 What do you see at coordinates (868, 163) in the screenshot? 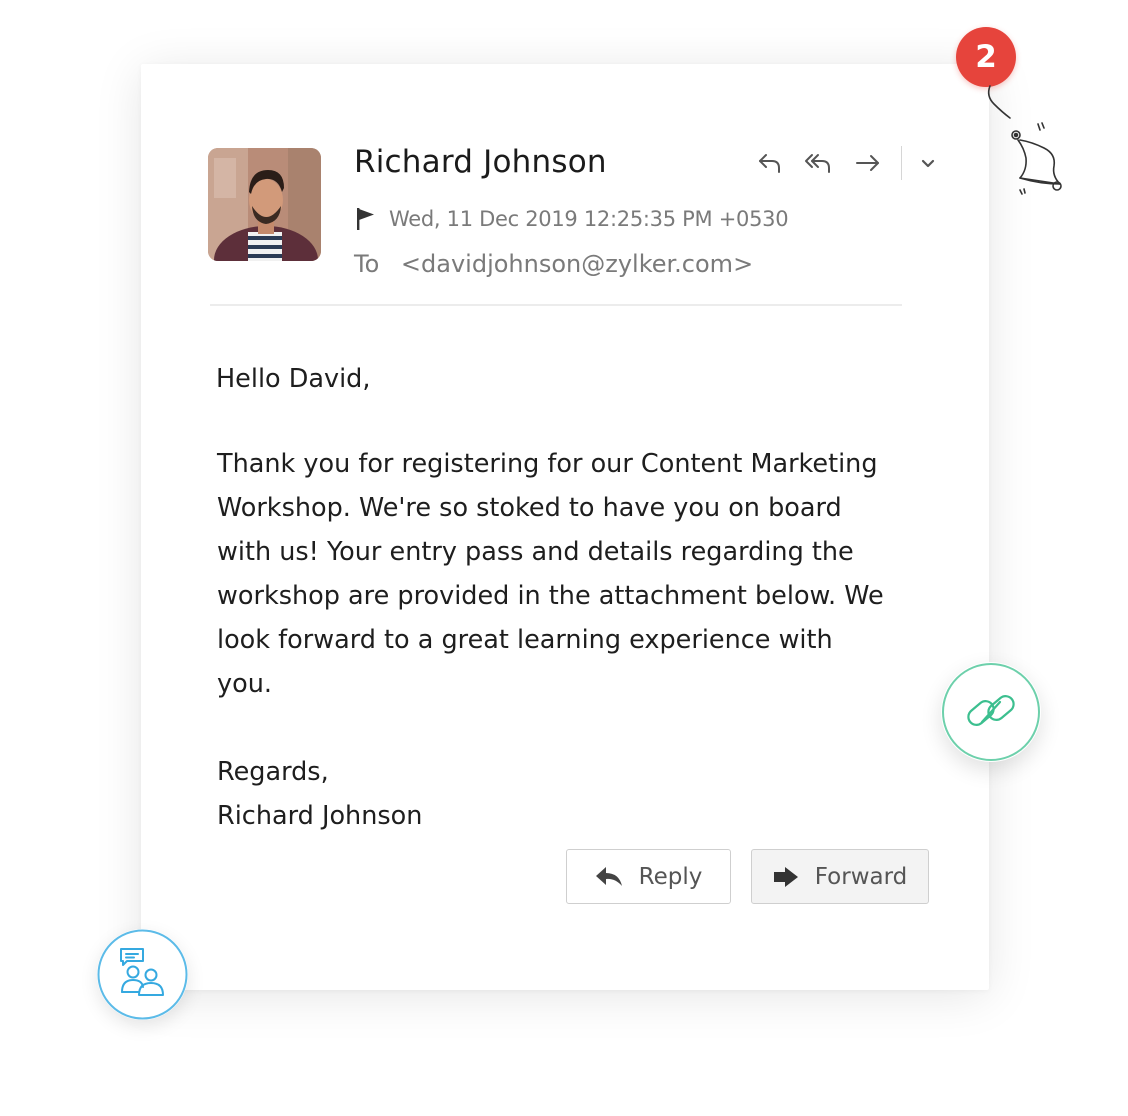
I see `forward-icon` at bounding box center [868, 163].